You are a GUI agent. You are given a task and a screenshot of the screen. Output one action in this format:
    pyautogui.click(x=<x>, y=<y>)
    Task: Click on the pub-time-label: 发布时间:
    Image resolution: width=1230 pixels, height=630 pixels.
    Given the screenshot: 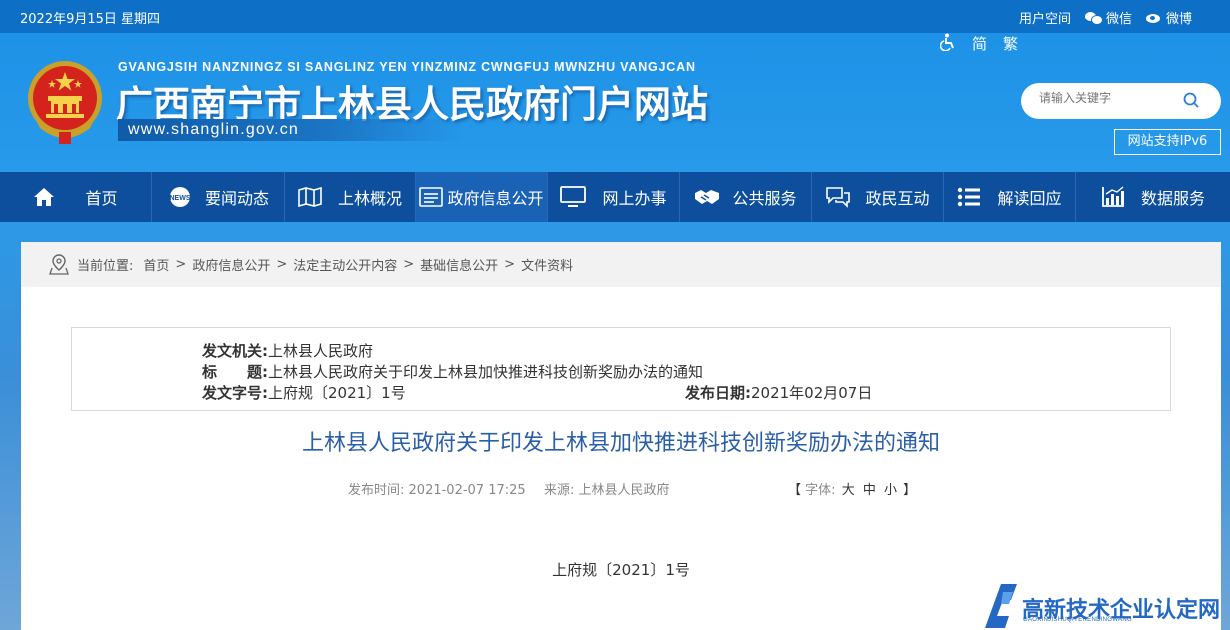 What is the action you would take?
    pyautogui.click(x=376, y=490)
    